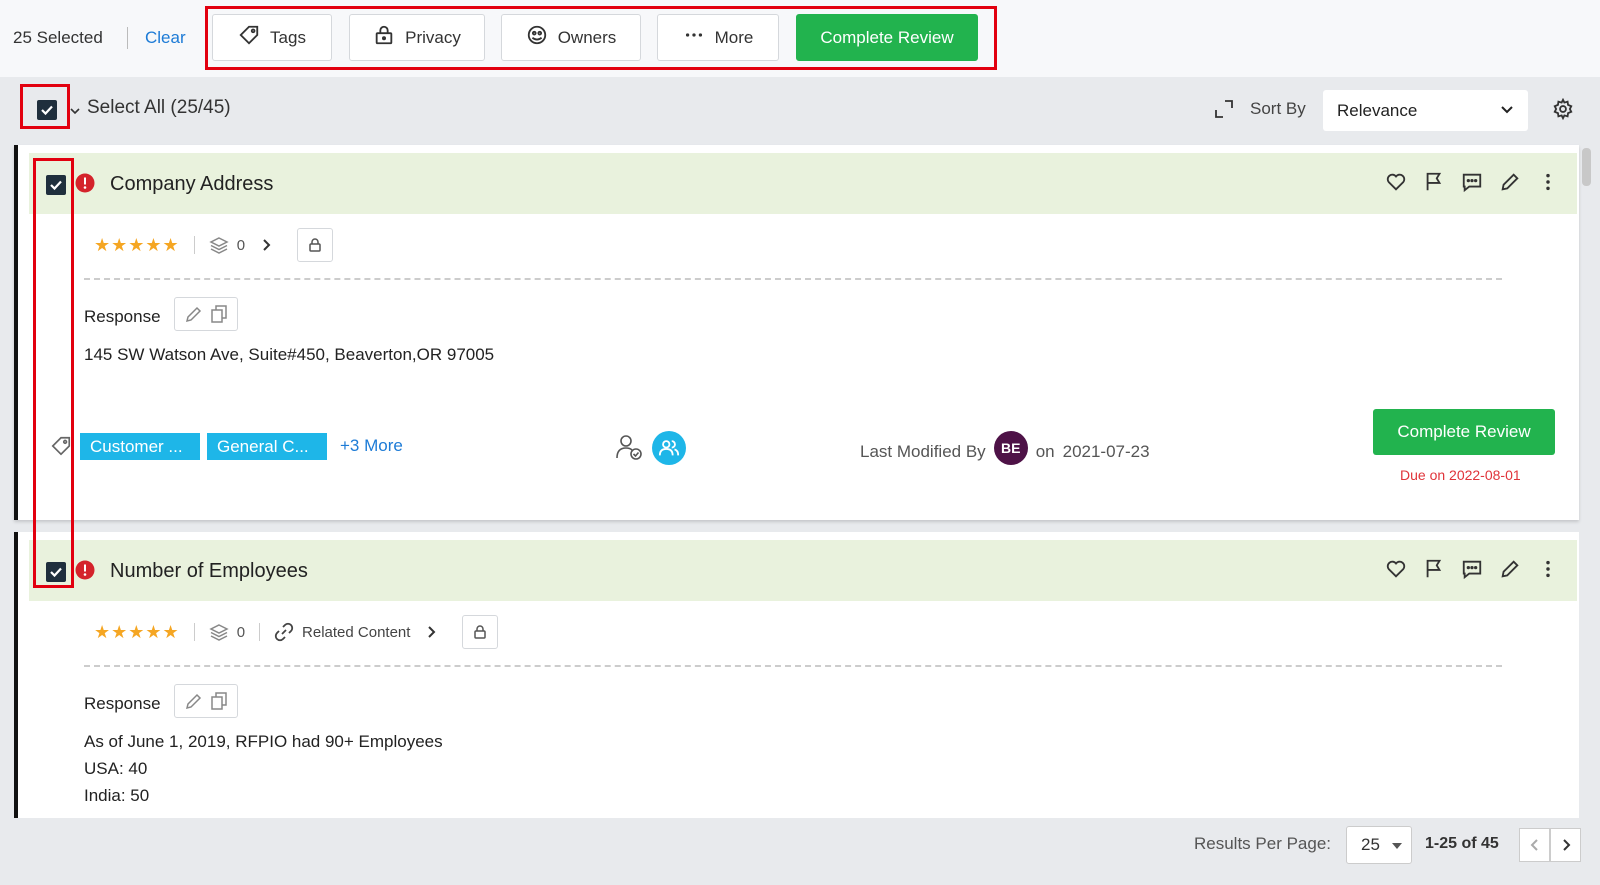  I want to click on response-line: USA: 40, so click(116, 768).